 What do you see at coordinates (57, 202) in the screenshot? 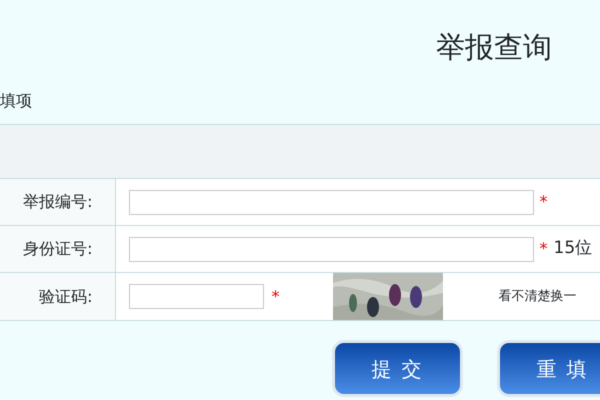
I see `field-label: 举报编号:` at bounding box center [57, 202].